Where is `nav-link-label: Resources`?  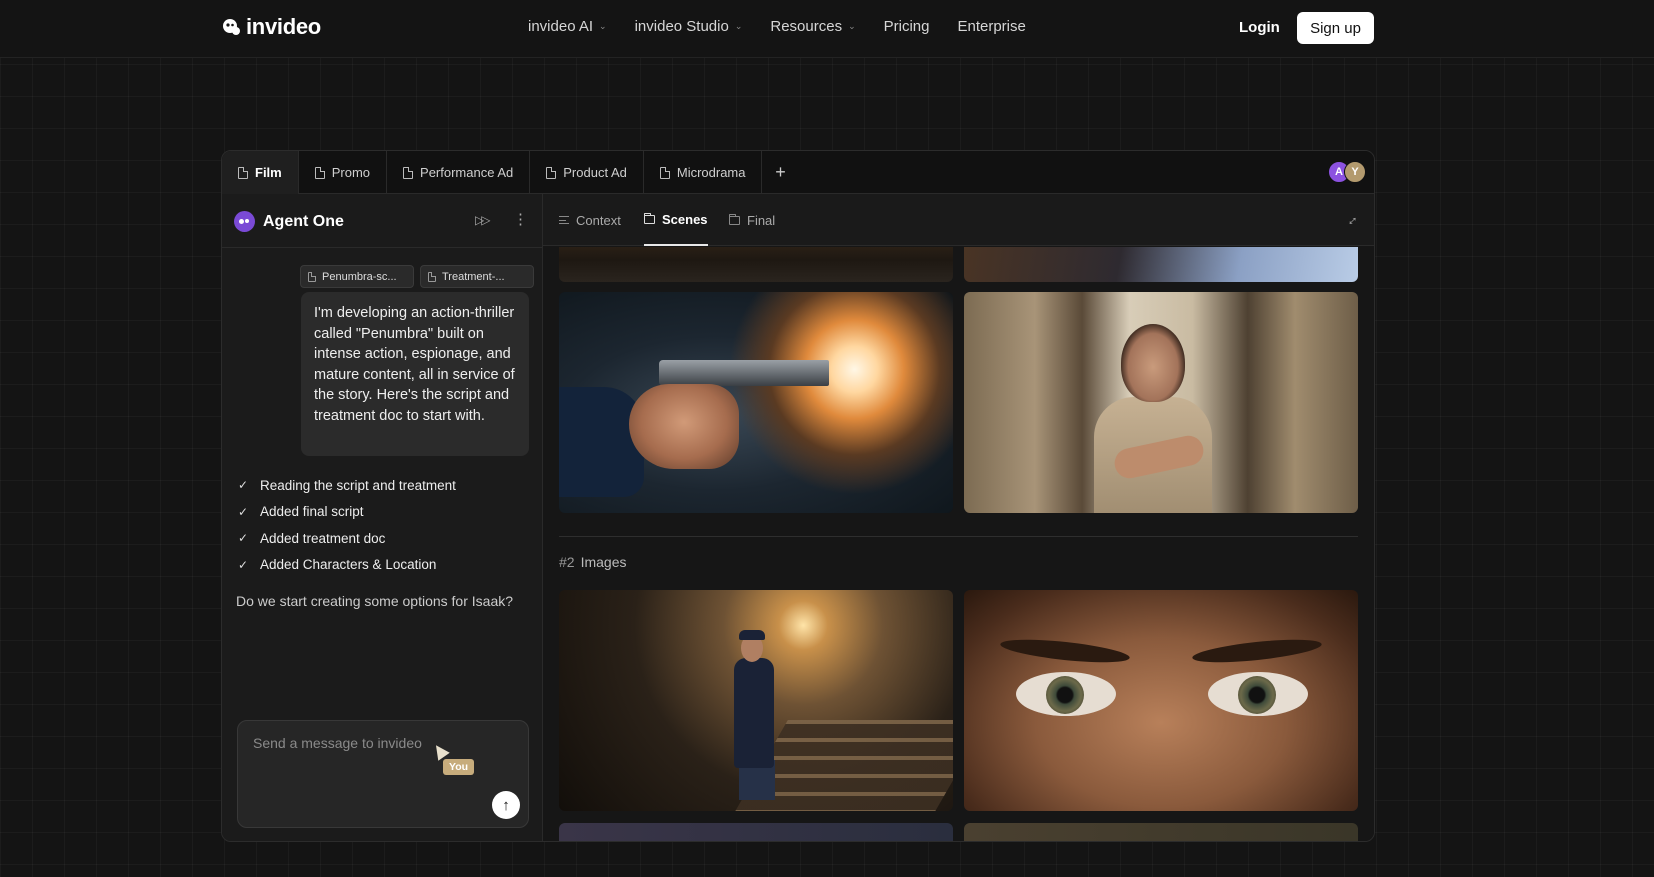
nav-link-label: Resources is located at coordinates (806, 26).